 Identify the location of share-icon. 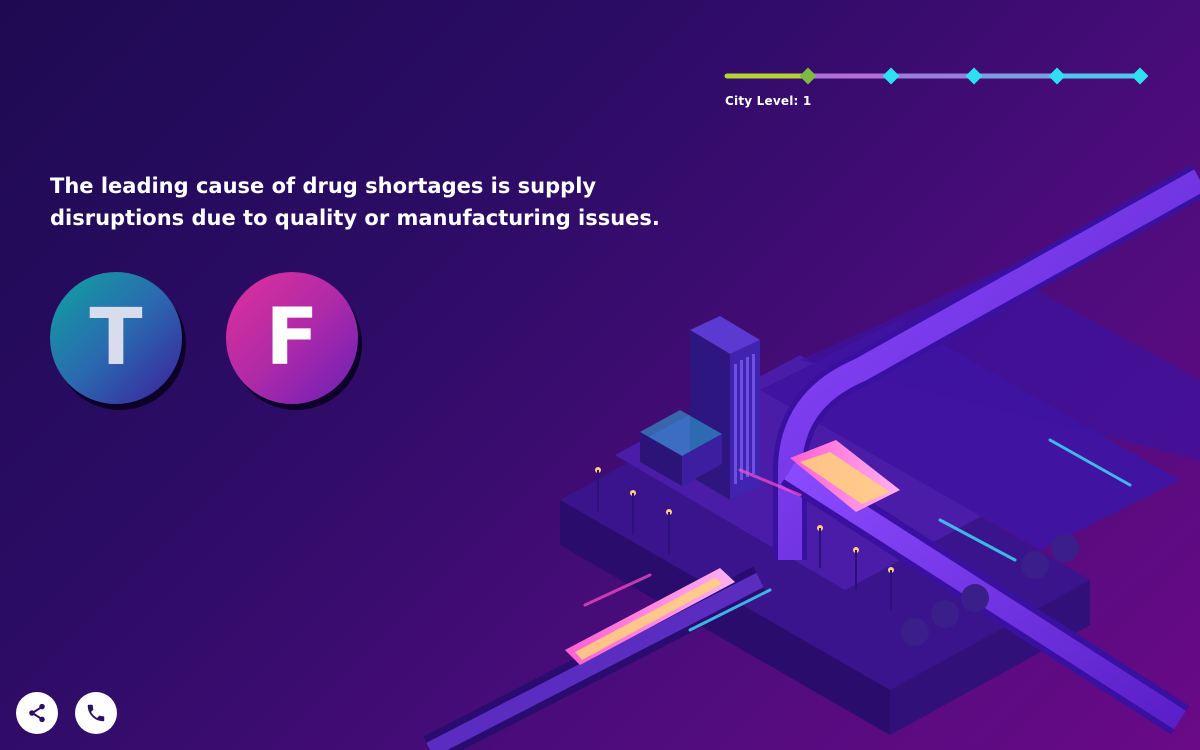
(37, 713).